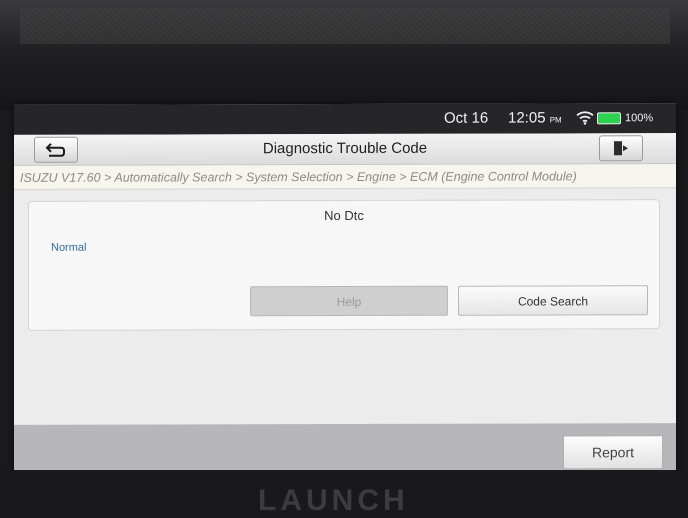 Image resolution: width=688 pixels, height=518 pixels. Describe the element at coordinates (345, 119) in the screenshot. I see `status-bar: Oct 16 12:05 PM 100%` at that location.